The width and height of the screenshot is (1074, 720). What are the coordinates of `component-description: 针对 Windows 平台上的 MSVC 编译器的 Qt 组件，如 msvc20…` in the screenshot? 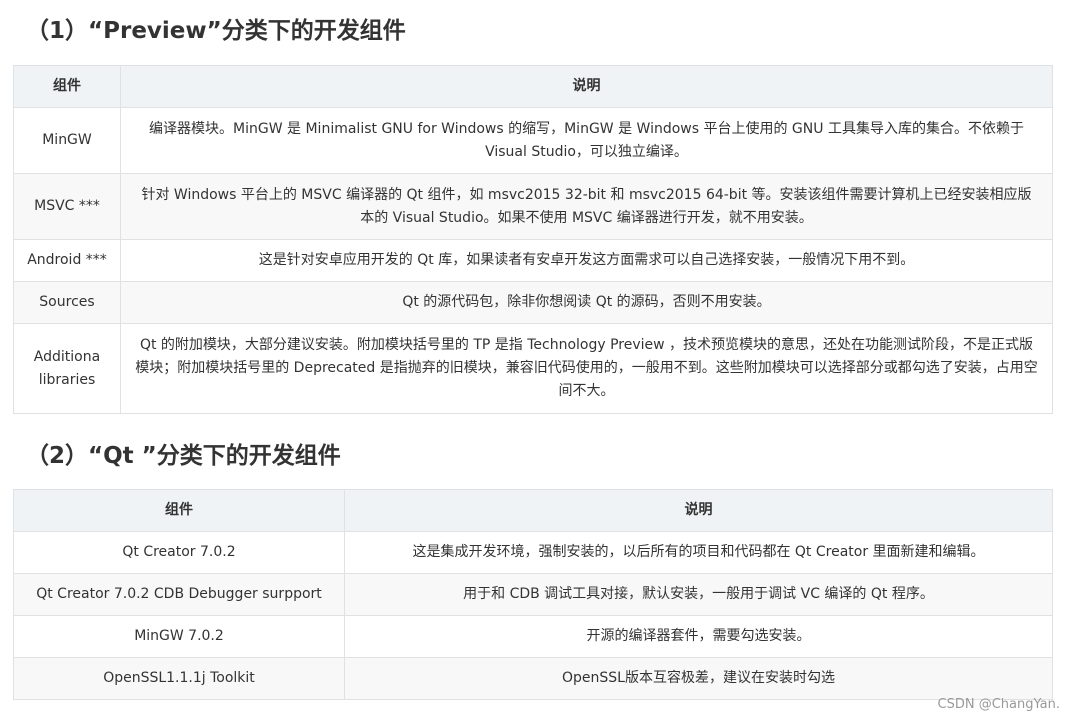 It's located at (586, 206).